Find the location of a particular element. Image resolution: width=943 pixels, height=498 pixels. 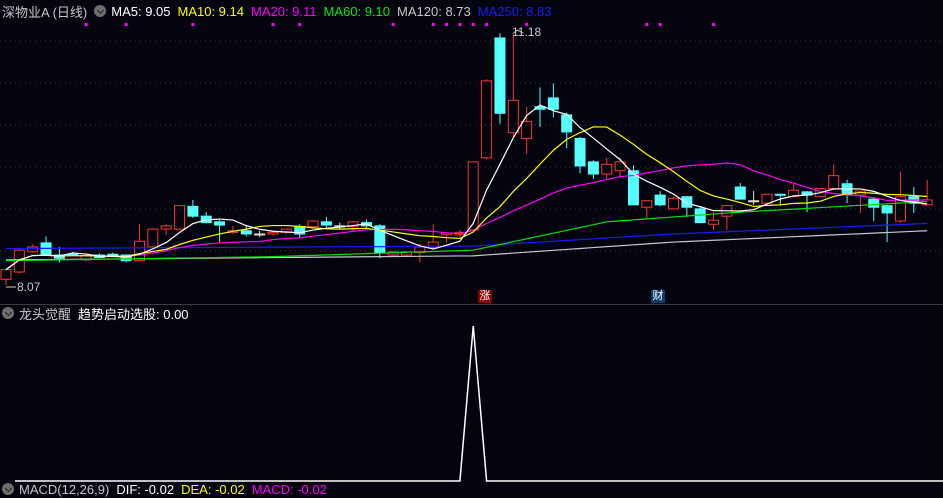

macd-dea: DEA: -0.02 is located at coordinates (213, 489).